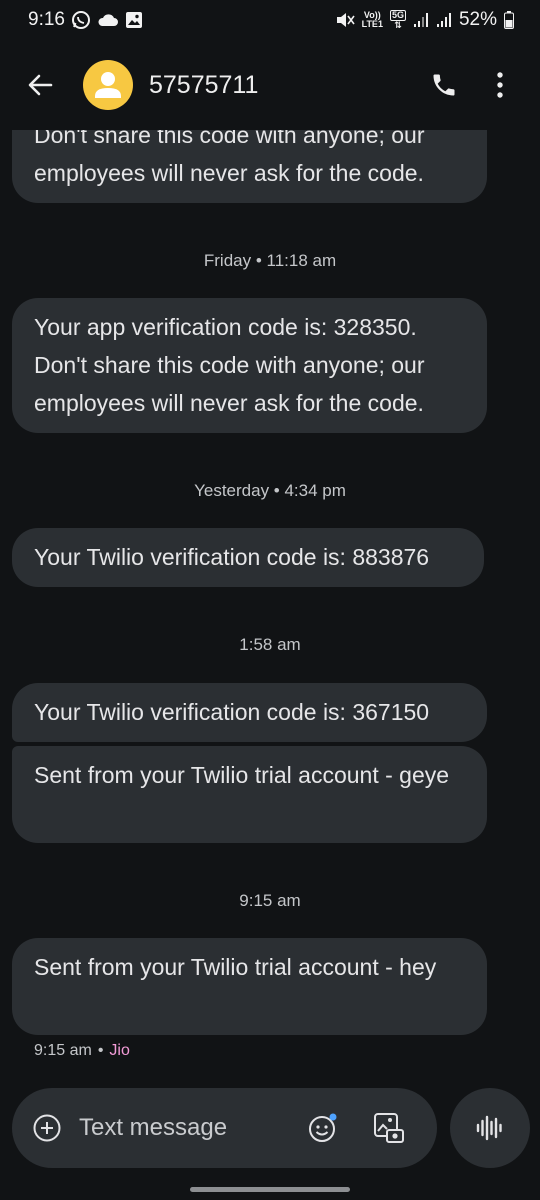  I want to click on more-options-button, so click(500, 85).